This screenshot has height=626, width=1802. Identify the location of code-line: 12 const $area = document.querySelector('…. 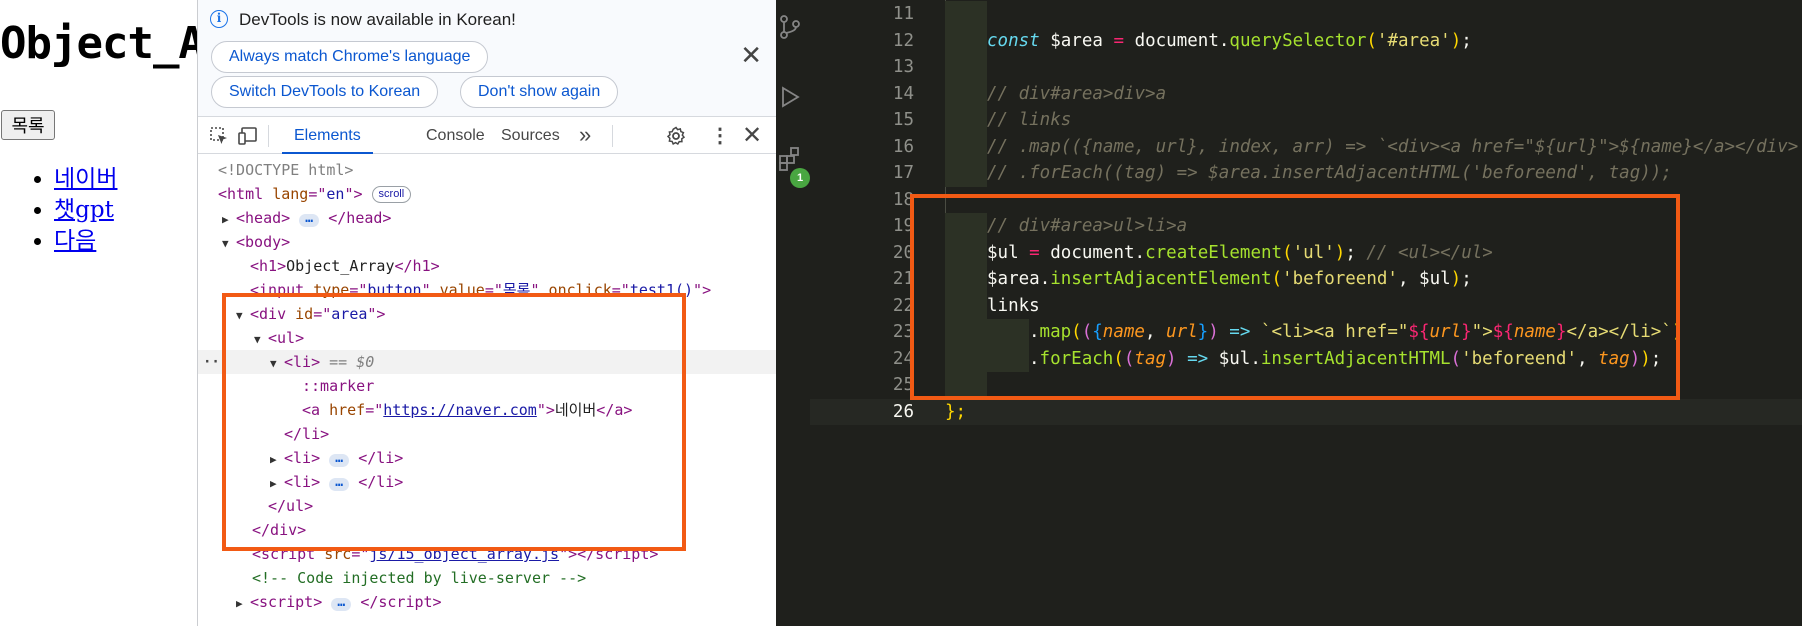
(1306, 40).